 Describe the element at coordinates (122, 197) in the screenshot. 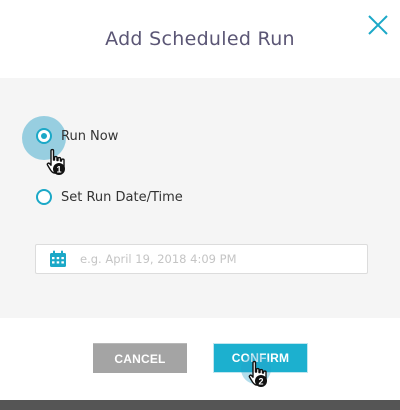

I see `set-run-datetime-label: Set Run Date/Time` at that location.